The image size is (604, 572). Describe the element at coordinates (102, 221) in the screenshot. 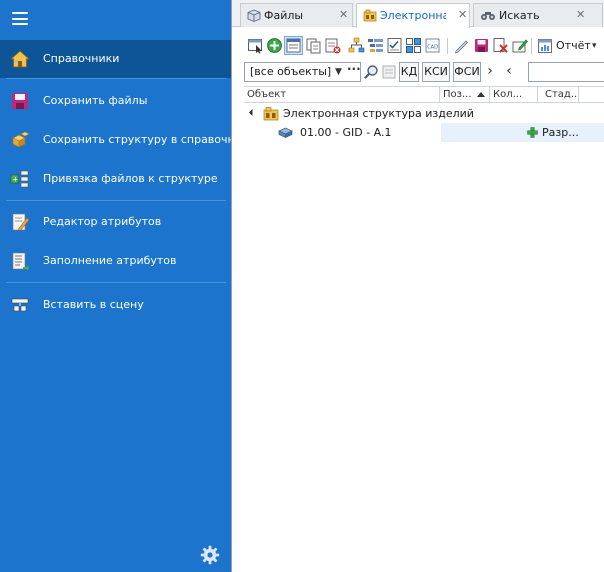

I see `sidebar-item-label: Редактор атрибутов` at that location.